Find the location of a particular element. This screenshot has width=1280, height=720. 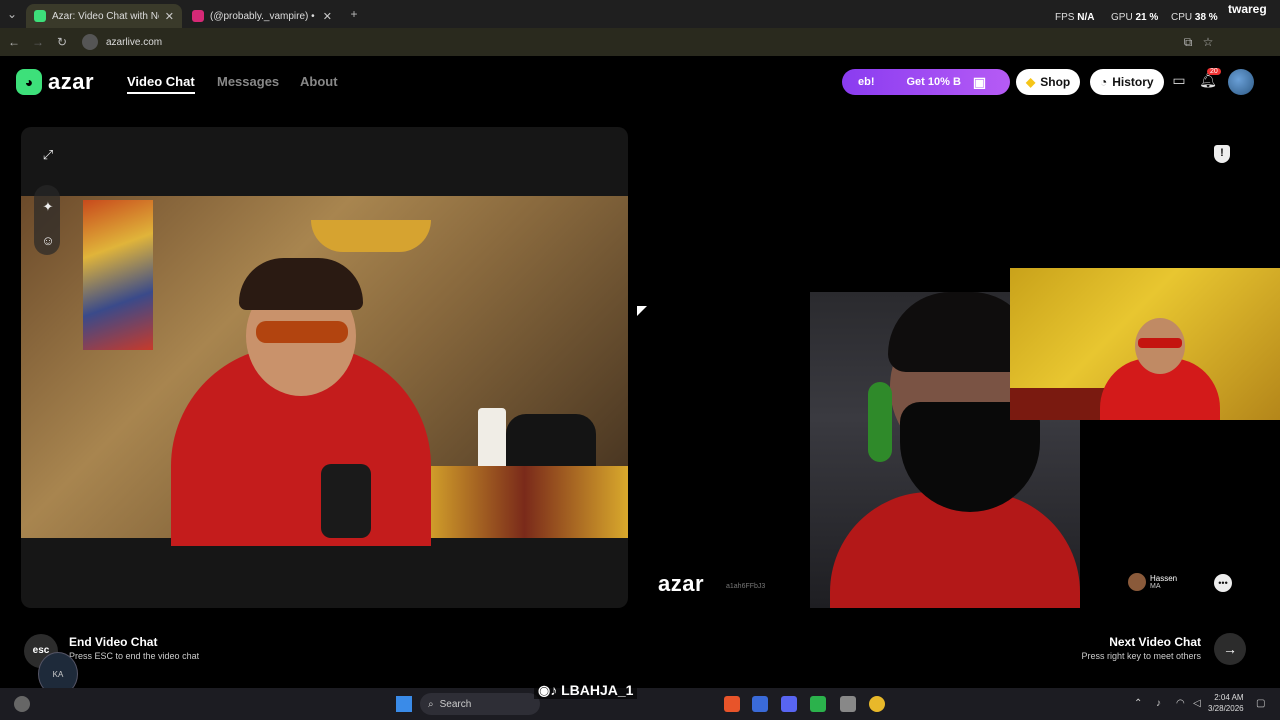

azar-logo-icon: ◕ is located at coordinates (29, 82).